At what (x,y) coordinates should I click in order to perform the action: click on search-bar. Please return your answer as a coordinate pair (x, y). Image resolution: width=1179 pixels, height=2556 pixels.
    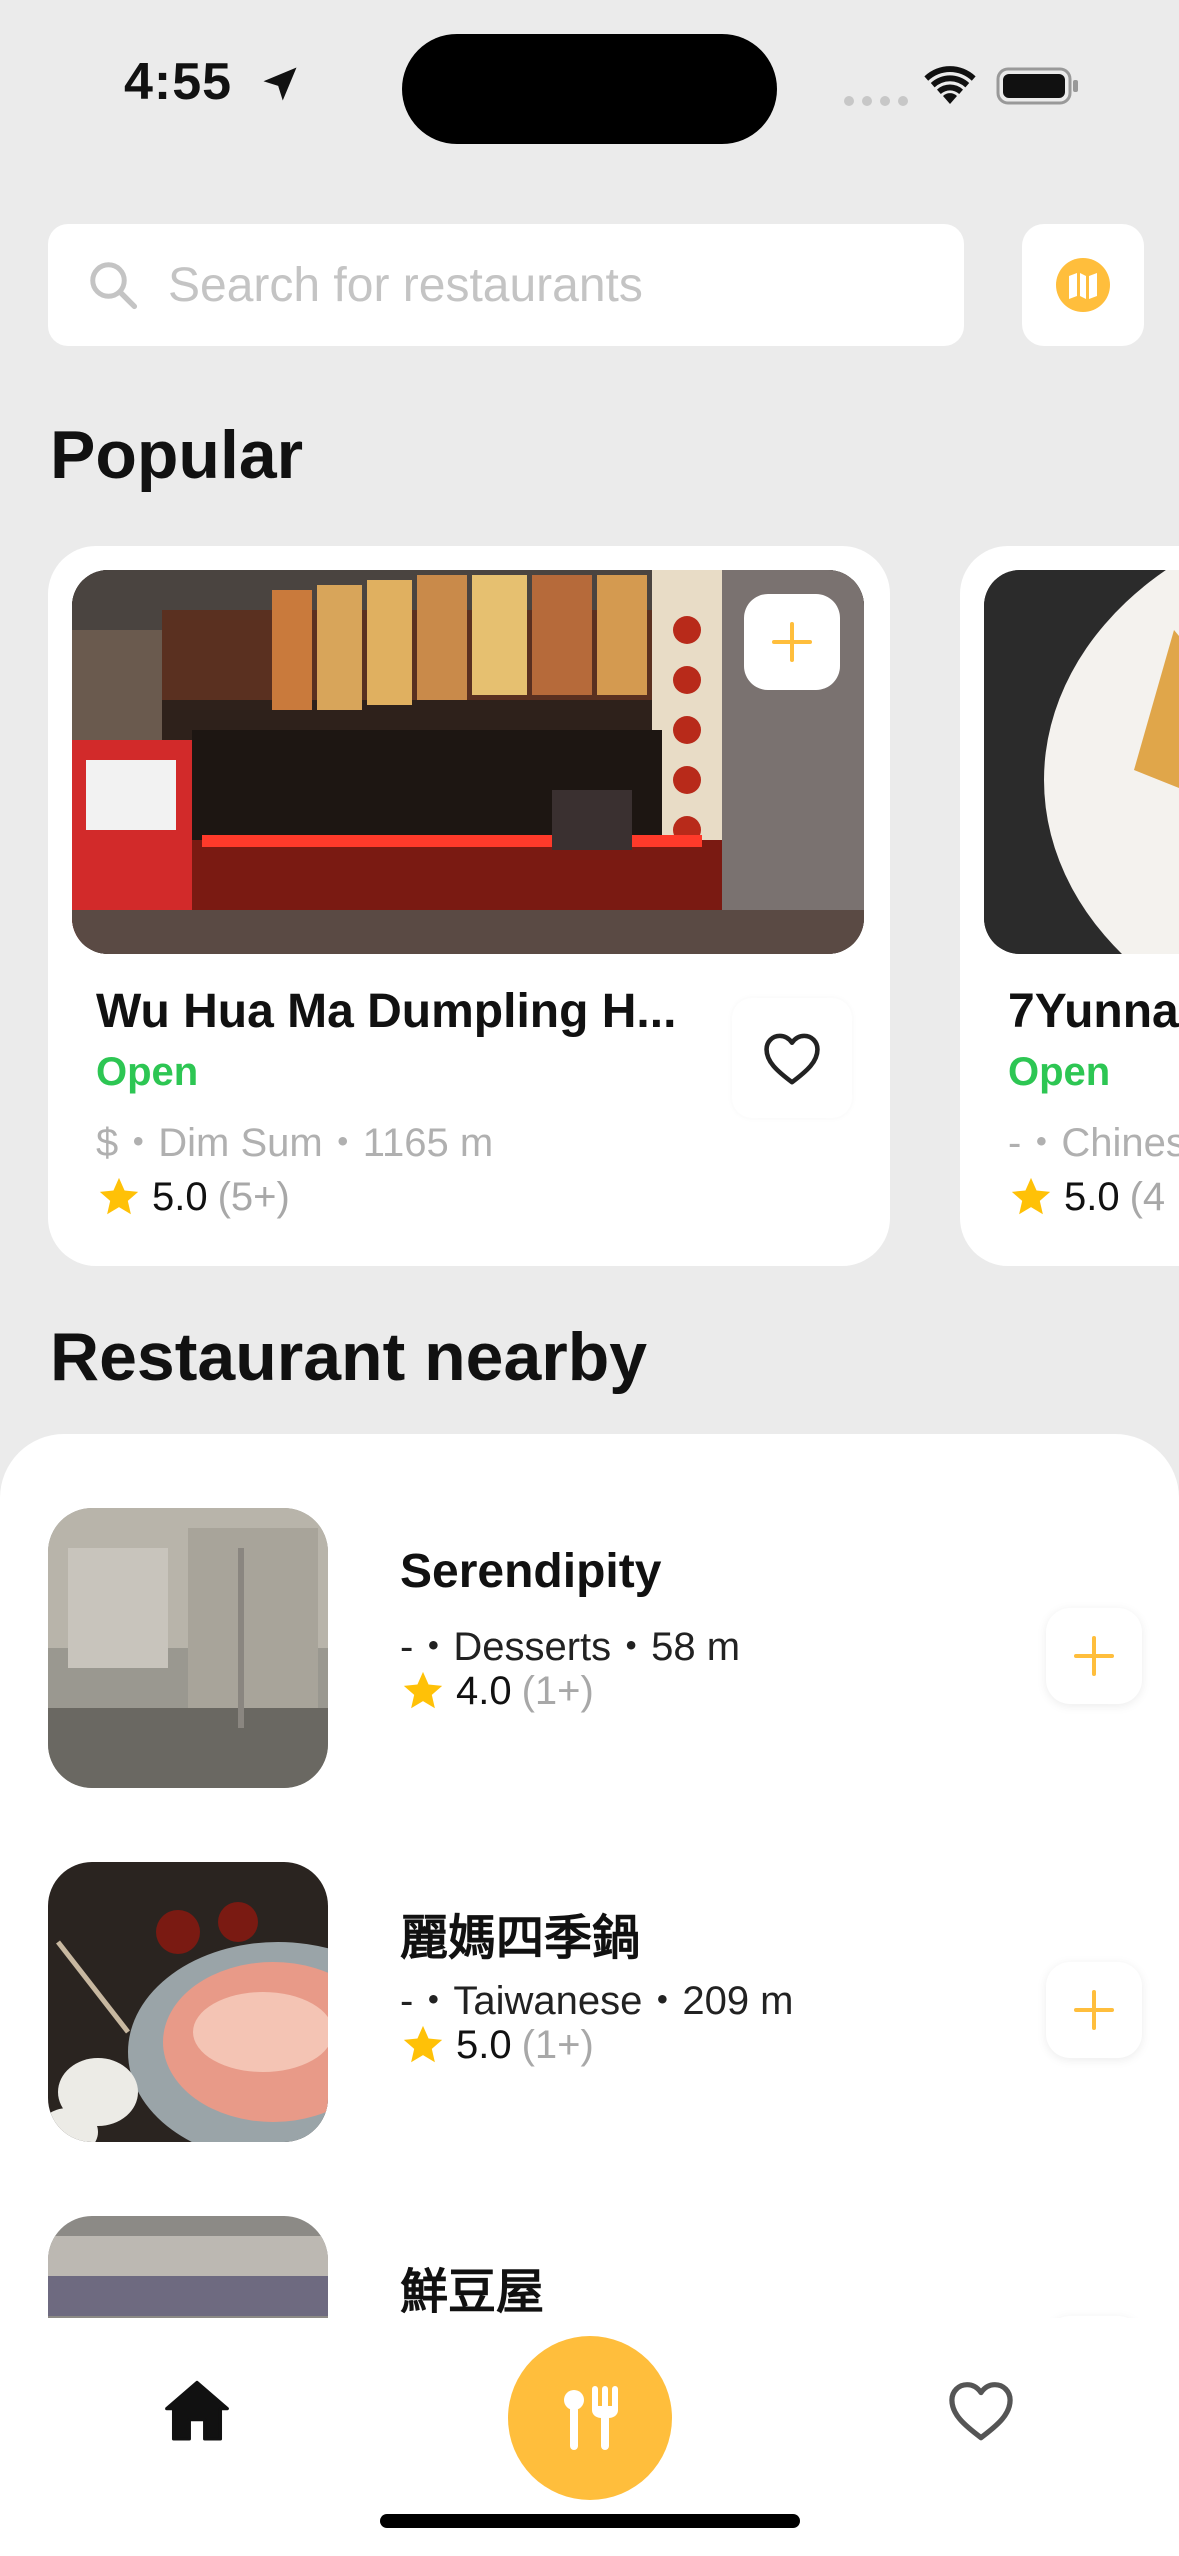
    Looking at the image, I should click on (506, 285).